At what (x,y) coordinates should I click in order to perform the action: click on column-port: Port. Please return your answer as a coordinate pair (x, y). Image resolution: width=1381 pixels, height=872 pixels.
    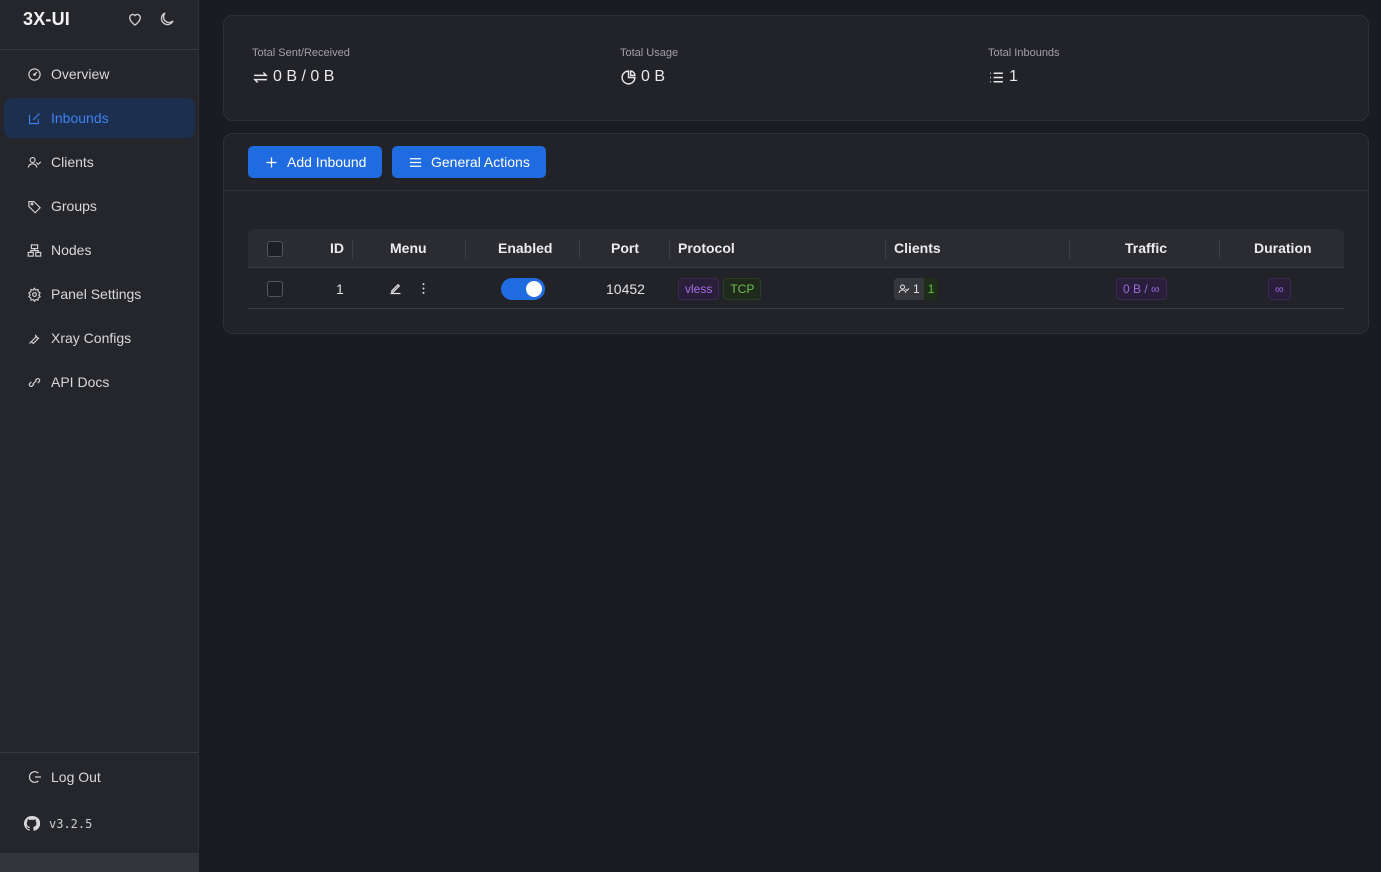
    Looking at the image, I should click on (625, 248).